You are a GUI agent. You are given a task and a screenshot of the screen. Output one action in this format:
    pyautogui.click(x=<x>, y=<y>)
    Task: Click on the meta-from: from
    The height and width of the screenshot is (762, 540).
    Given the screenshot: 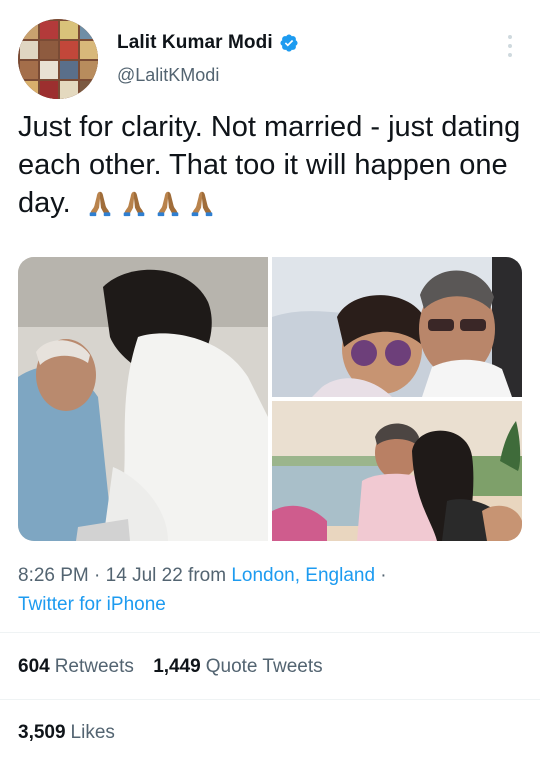 What is the action you would take?
    pyautogui.click(x=207, y=575)
    